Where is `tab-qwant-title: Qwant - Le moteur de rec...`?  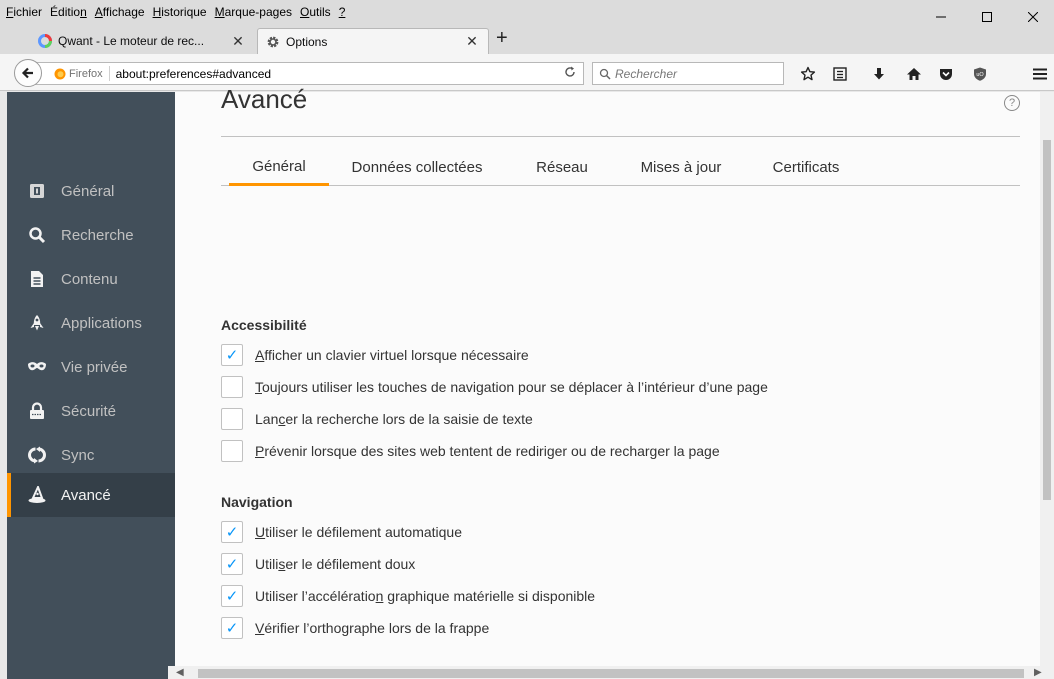 tab-qwant-title: Qwant - Le moteur de rec... is located at coordinates (131, 41).